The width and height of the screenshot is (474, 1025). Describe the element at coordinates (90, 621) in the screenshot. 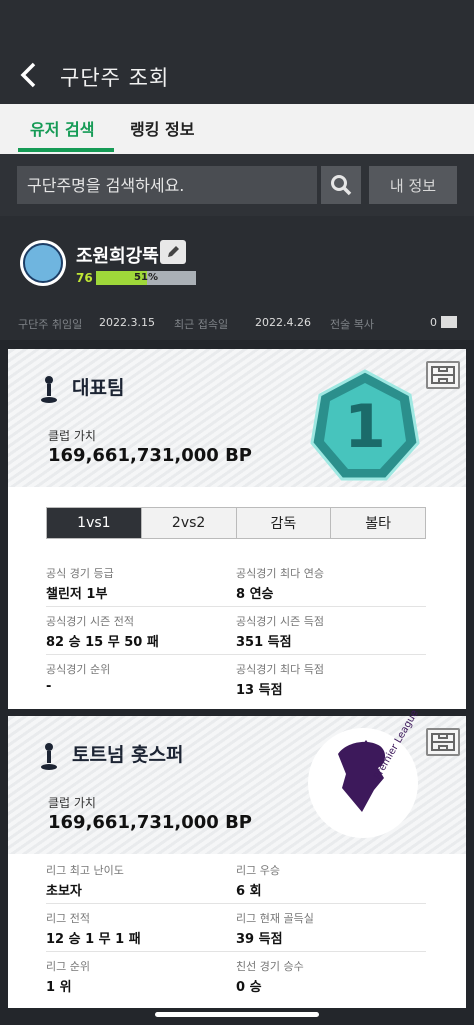

I see `stat-label: 공식경기 시즌 전적` at that location.